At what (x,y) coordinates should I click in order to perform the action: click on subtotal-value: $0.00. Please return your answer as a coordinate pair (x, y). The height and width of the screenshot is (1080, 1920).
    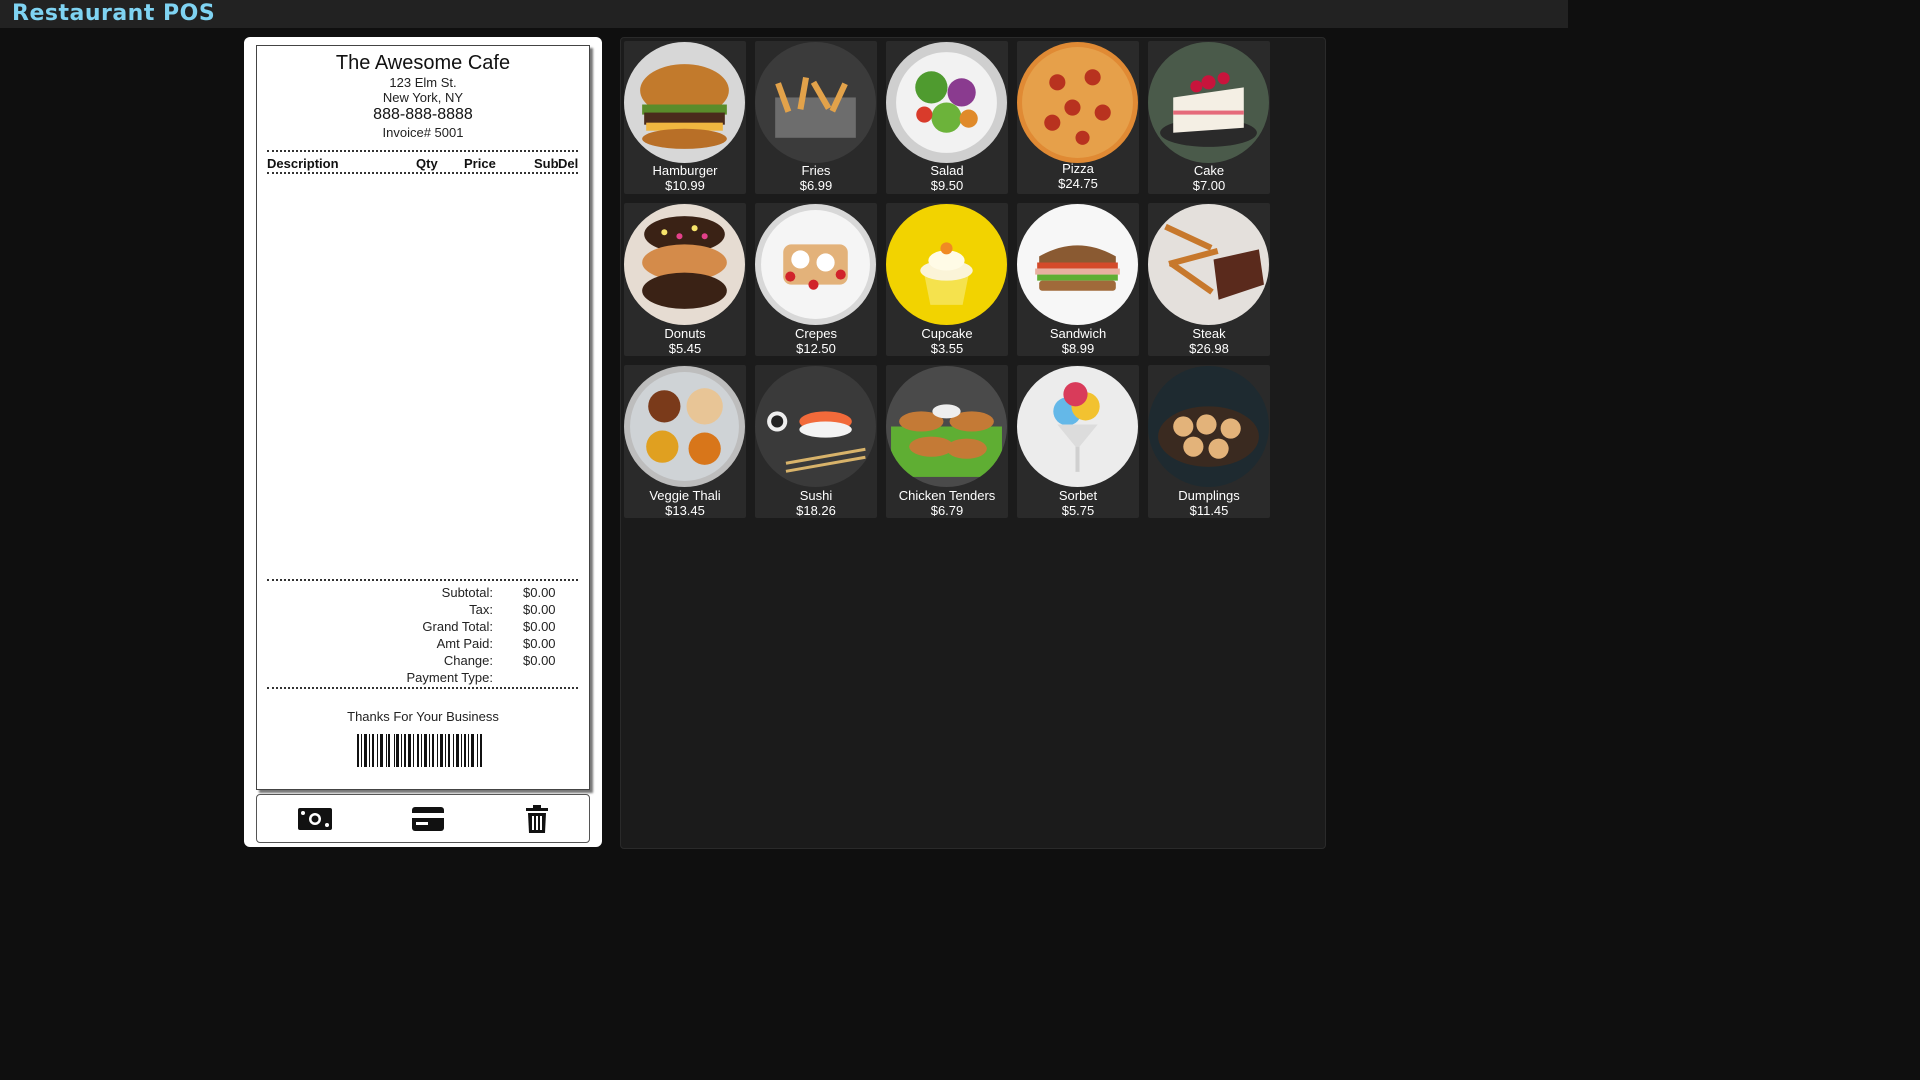
    Looking at the image, I should click on (539, 592).